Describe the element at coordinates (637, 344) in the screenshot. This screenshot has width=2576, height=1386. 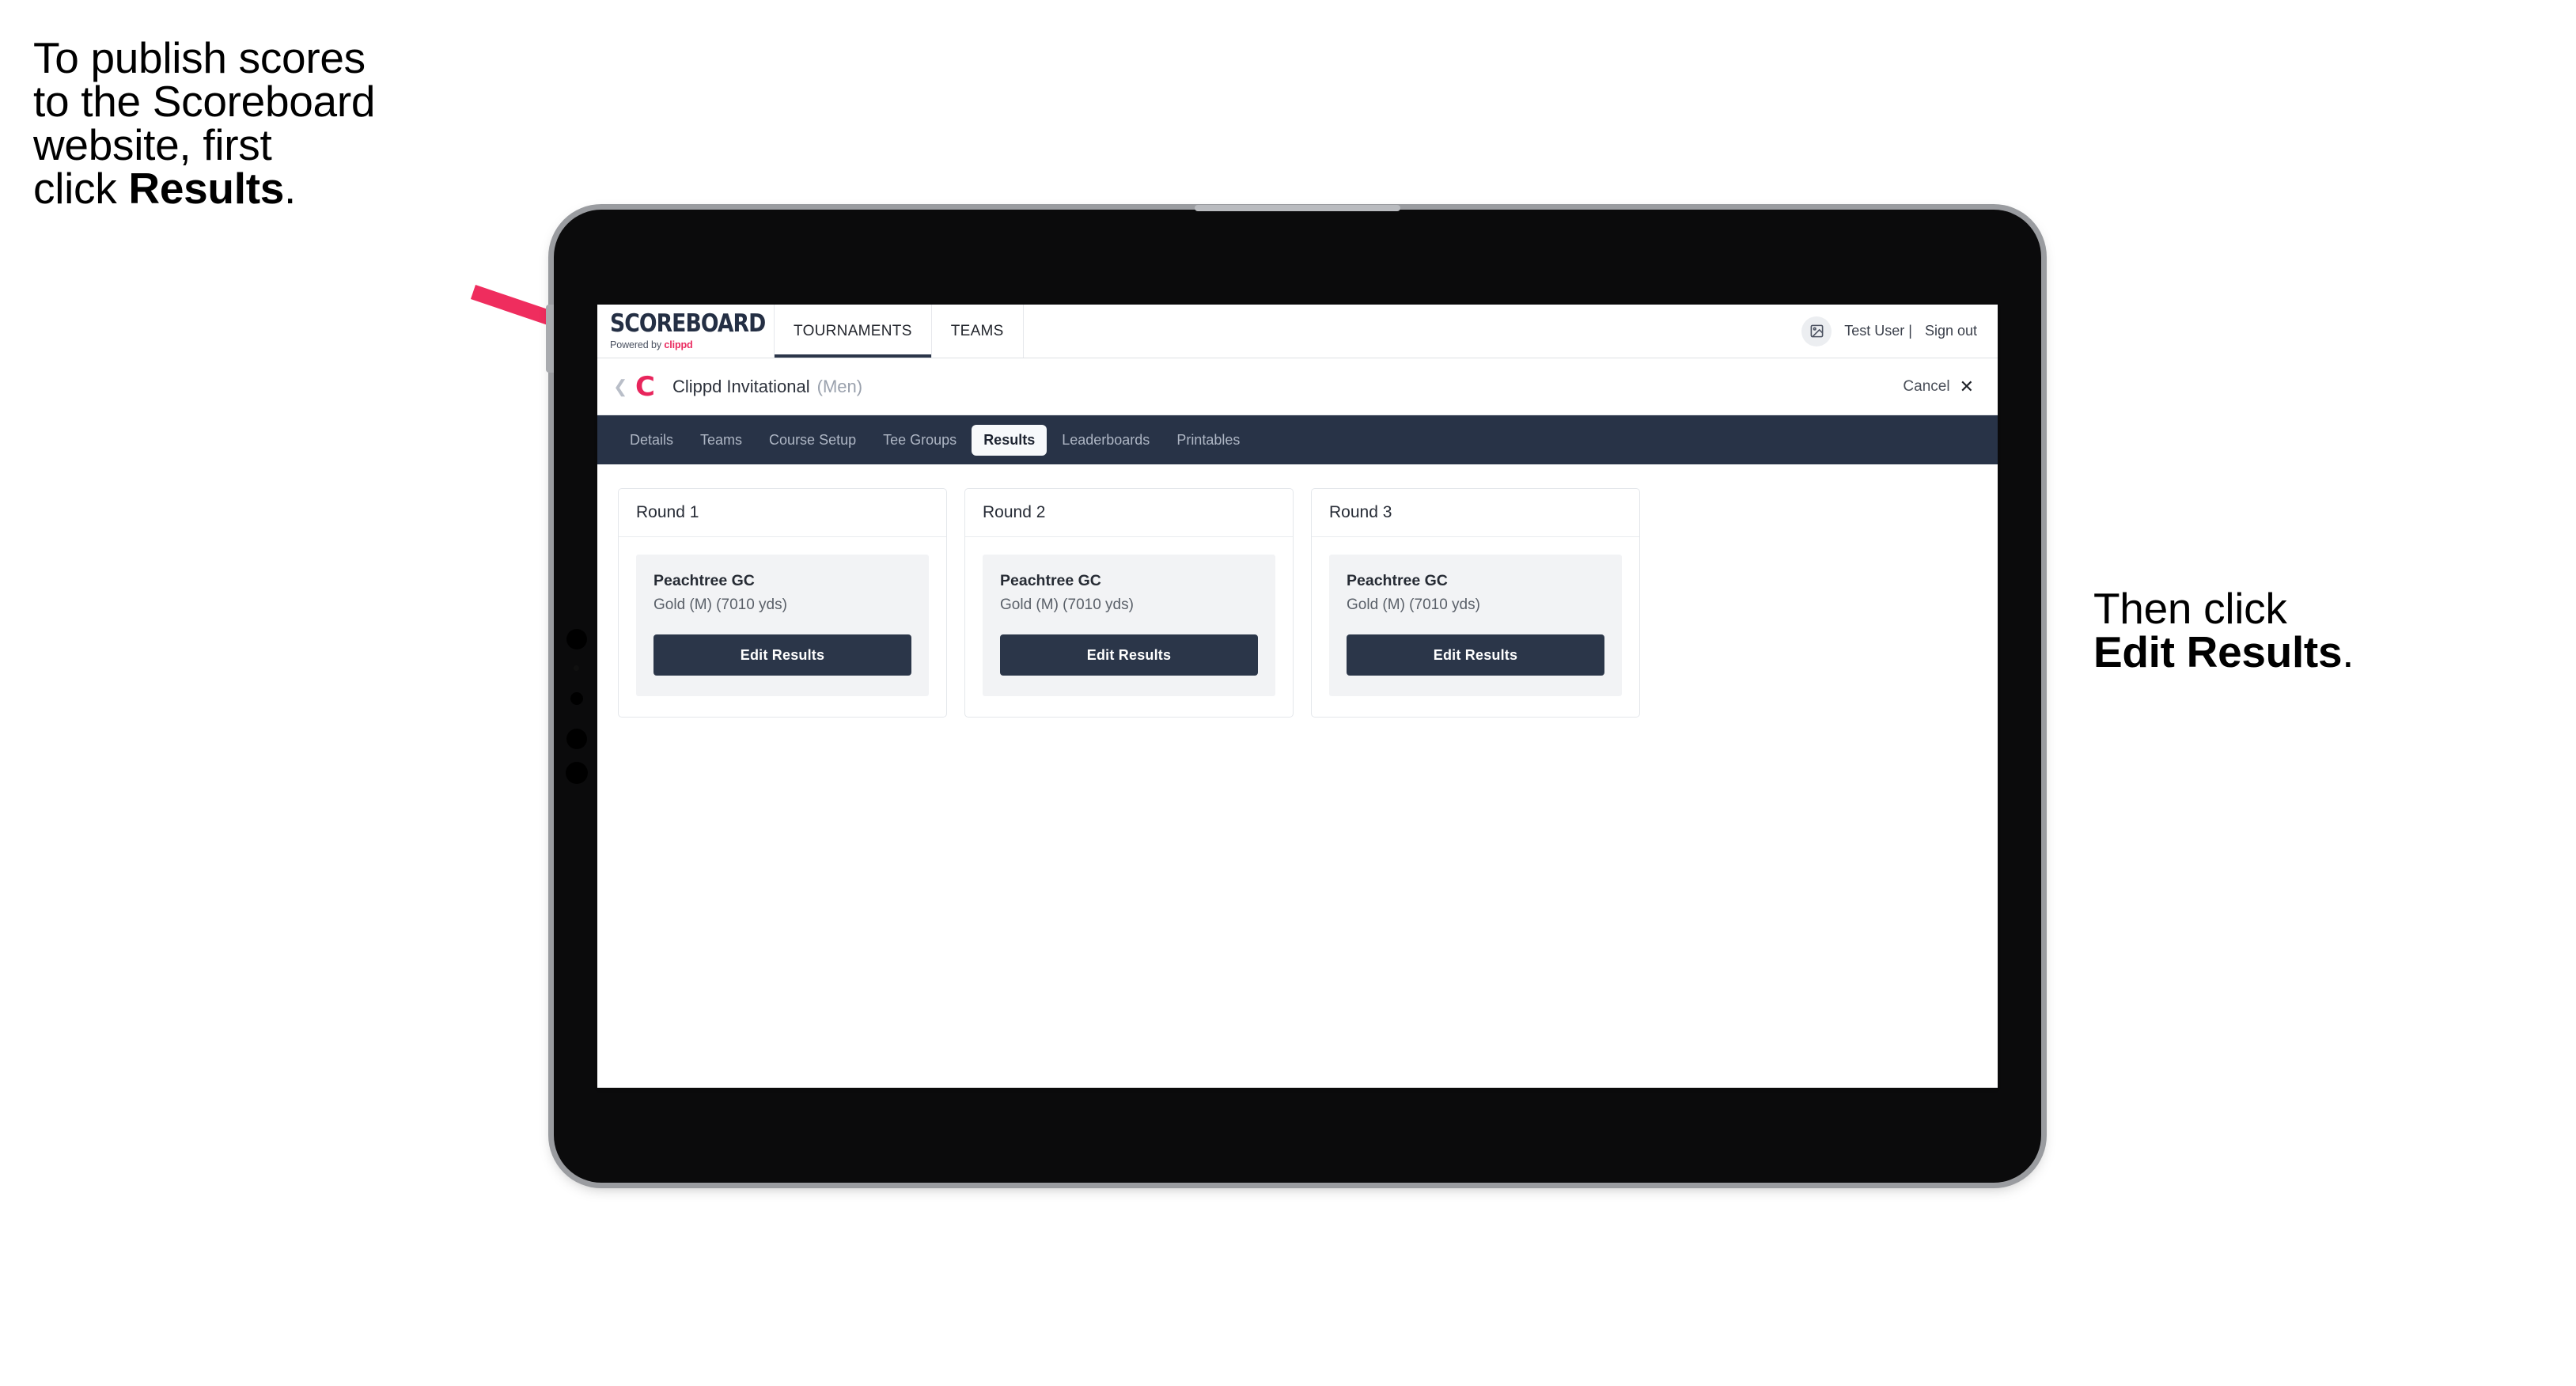
I see `brand-tagline-prefix: Powered by` at that location.